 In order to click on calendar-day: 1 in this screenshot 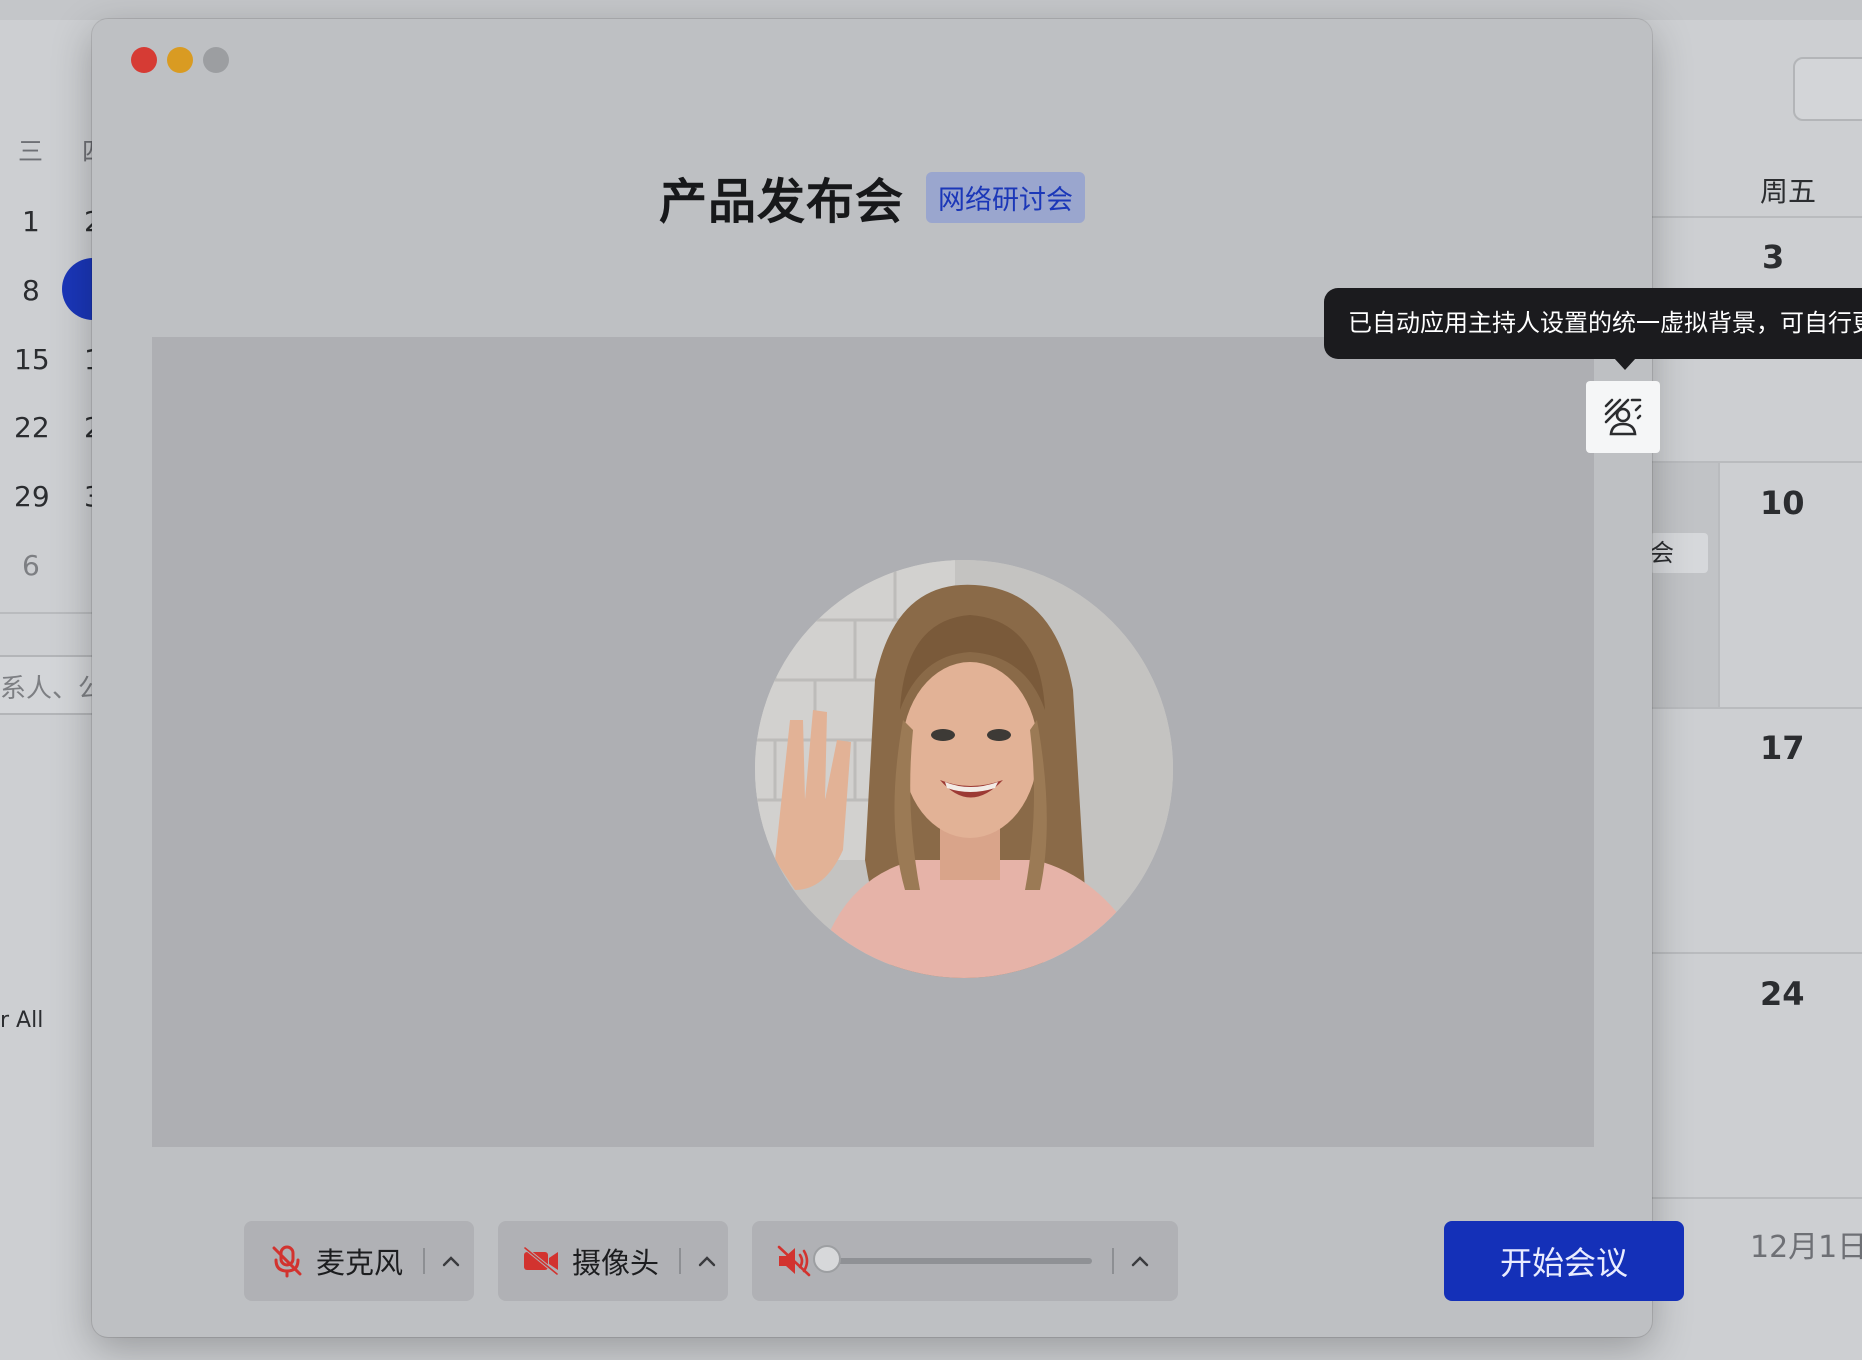, I will do `click(31, 221)`.